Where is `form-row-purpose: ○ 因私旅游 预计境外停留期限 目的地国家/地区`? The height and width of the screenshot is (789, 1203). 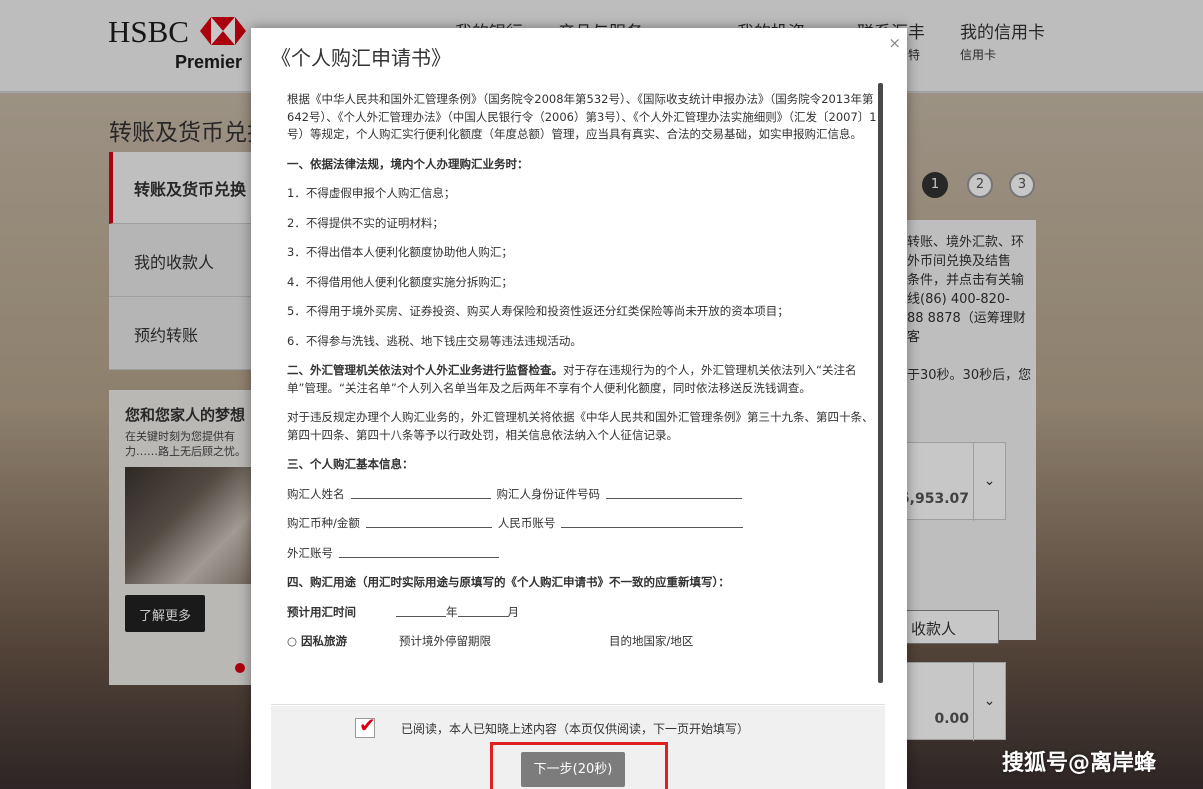
form-row-purpose: ○ 因私旅游 预计境外停留期限 目的地国家/地区 is located at coordinates (584, 642).